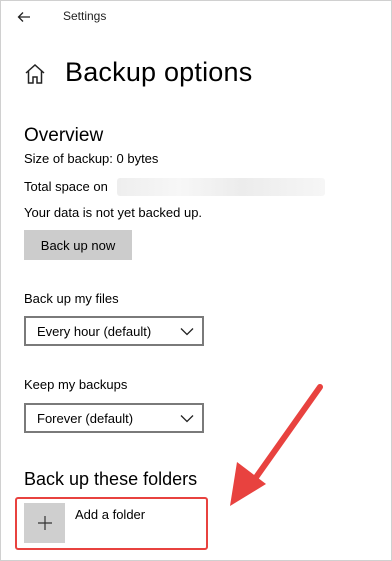 This screenshot has width=392, height=561. I want to click on retention-dropdown: Forever (default), so click(114, 418).